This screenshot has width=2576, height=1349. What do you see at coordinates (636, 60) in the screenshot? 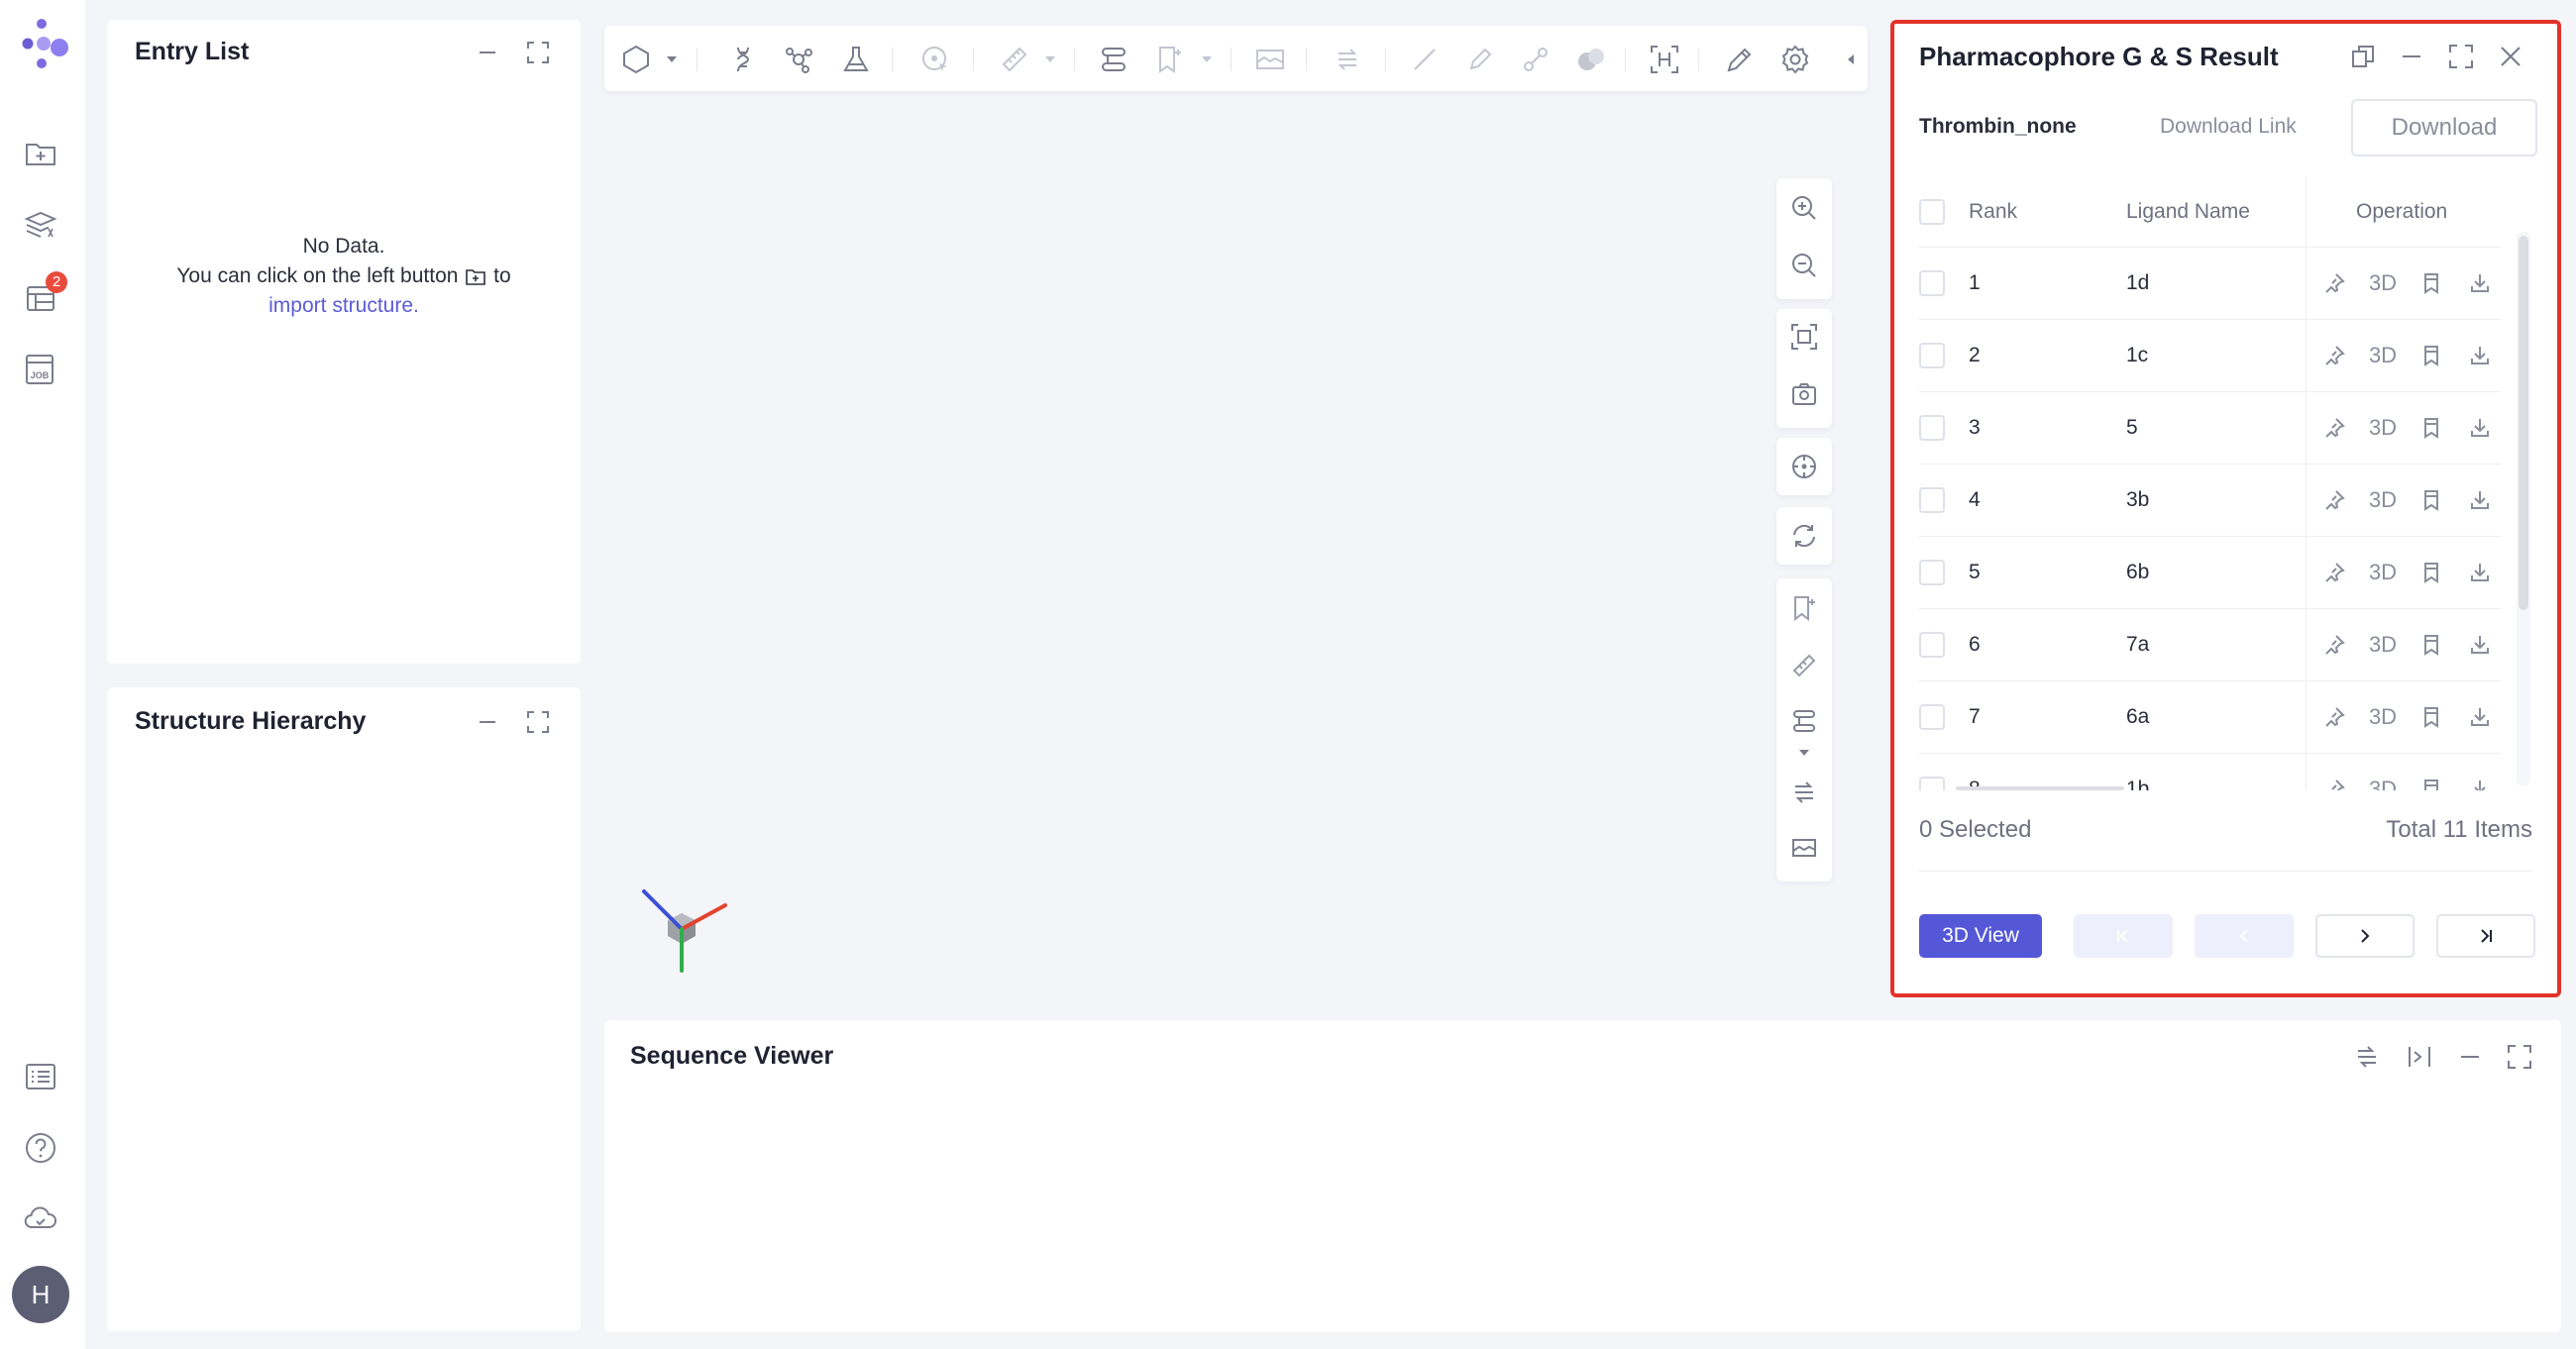
I see `style-button` at bounding box center [636, 60].